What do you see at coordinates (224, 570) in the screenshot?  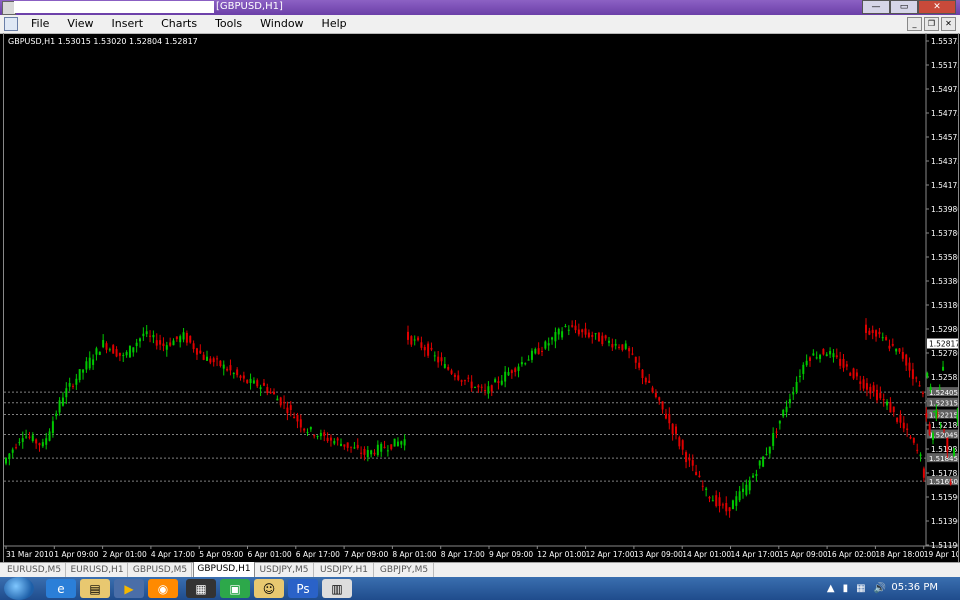 I see `tab-gbpusd-h1: GBPUSD,H1` at bounding box center [224, 570].